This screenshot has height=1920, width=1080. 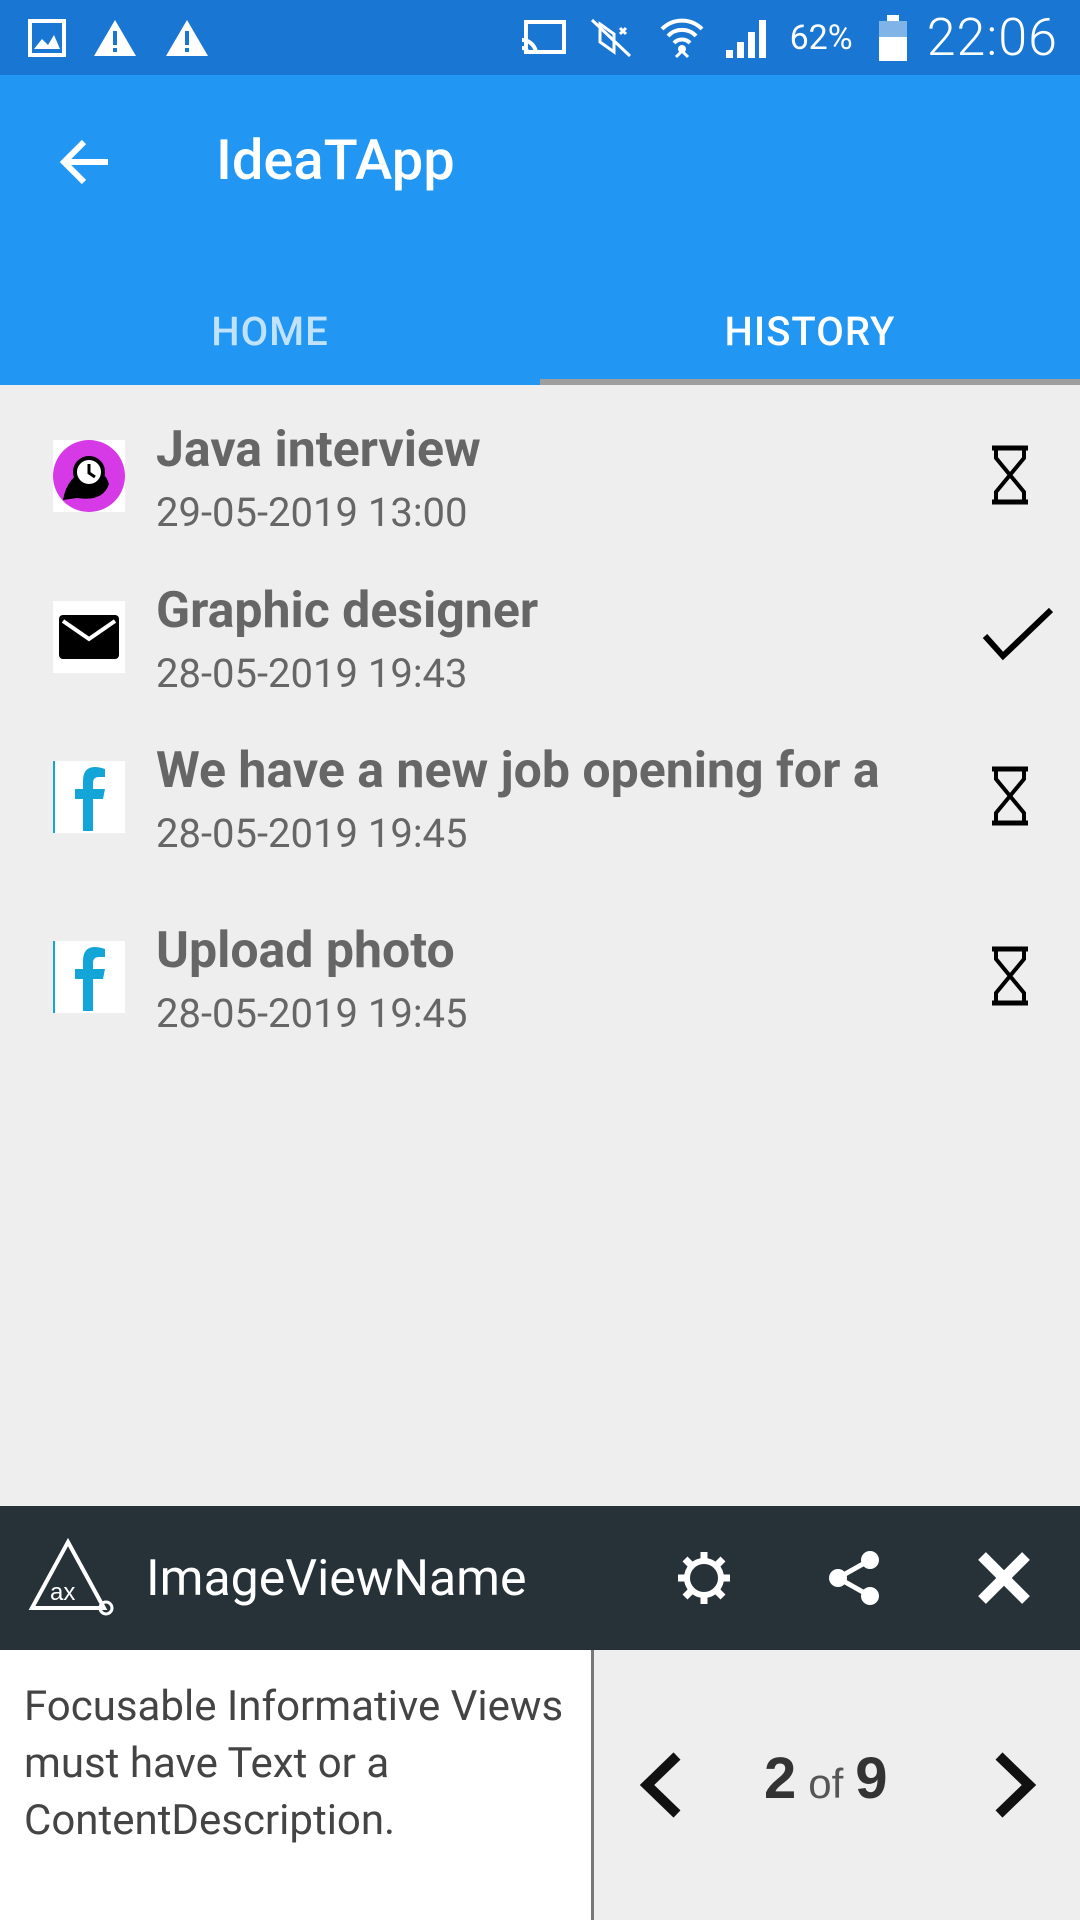 I want to click on tab-bar: HOME HISTORY, so click(x=540, y=331).